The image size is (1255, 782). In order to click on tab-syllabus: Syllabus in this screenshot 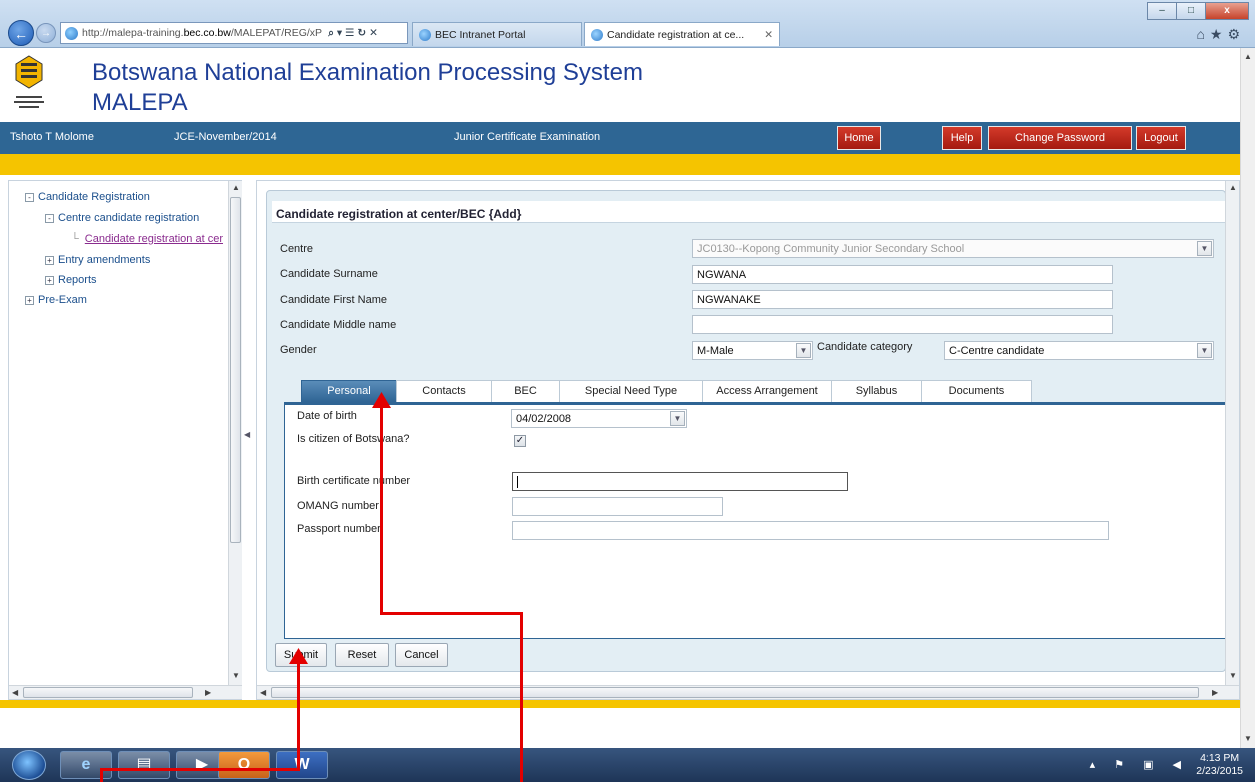, I will do `click(876, 391)`.